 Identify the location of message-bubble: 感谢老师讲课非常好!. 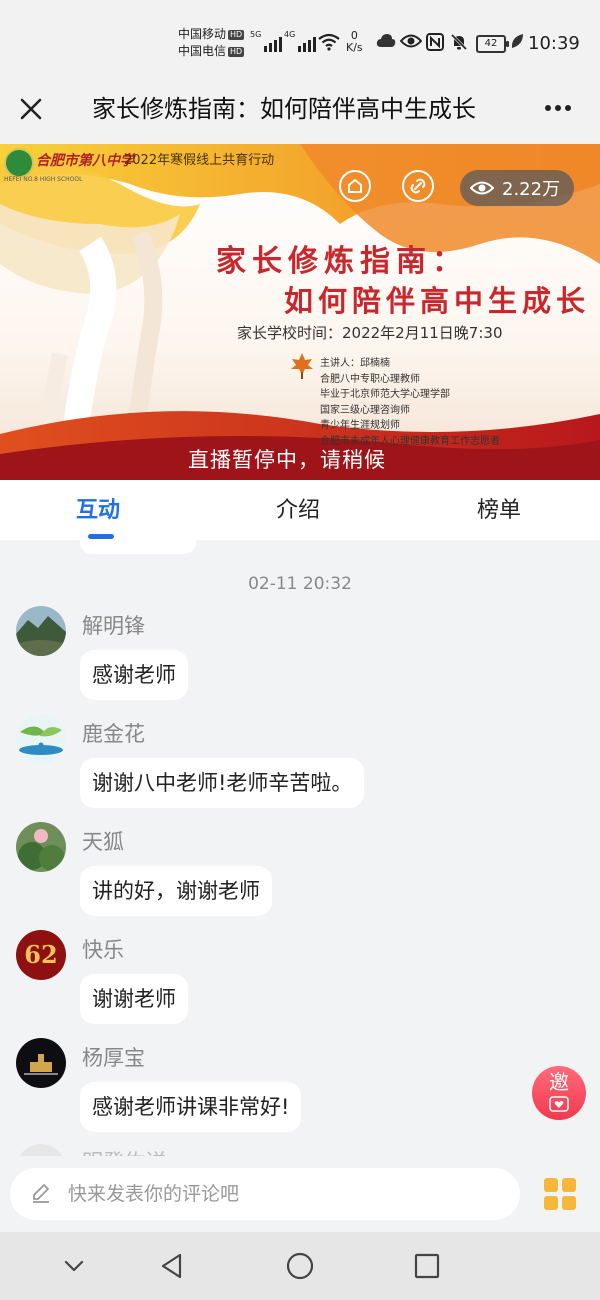
(191, 1107).